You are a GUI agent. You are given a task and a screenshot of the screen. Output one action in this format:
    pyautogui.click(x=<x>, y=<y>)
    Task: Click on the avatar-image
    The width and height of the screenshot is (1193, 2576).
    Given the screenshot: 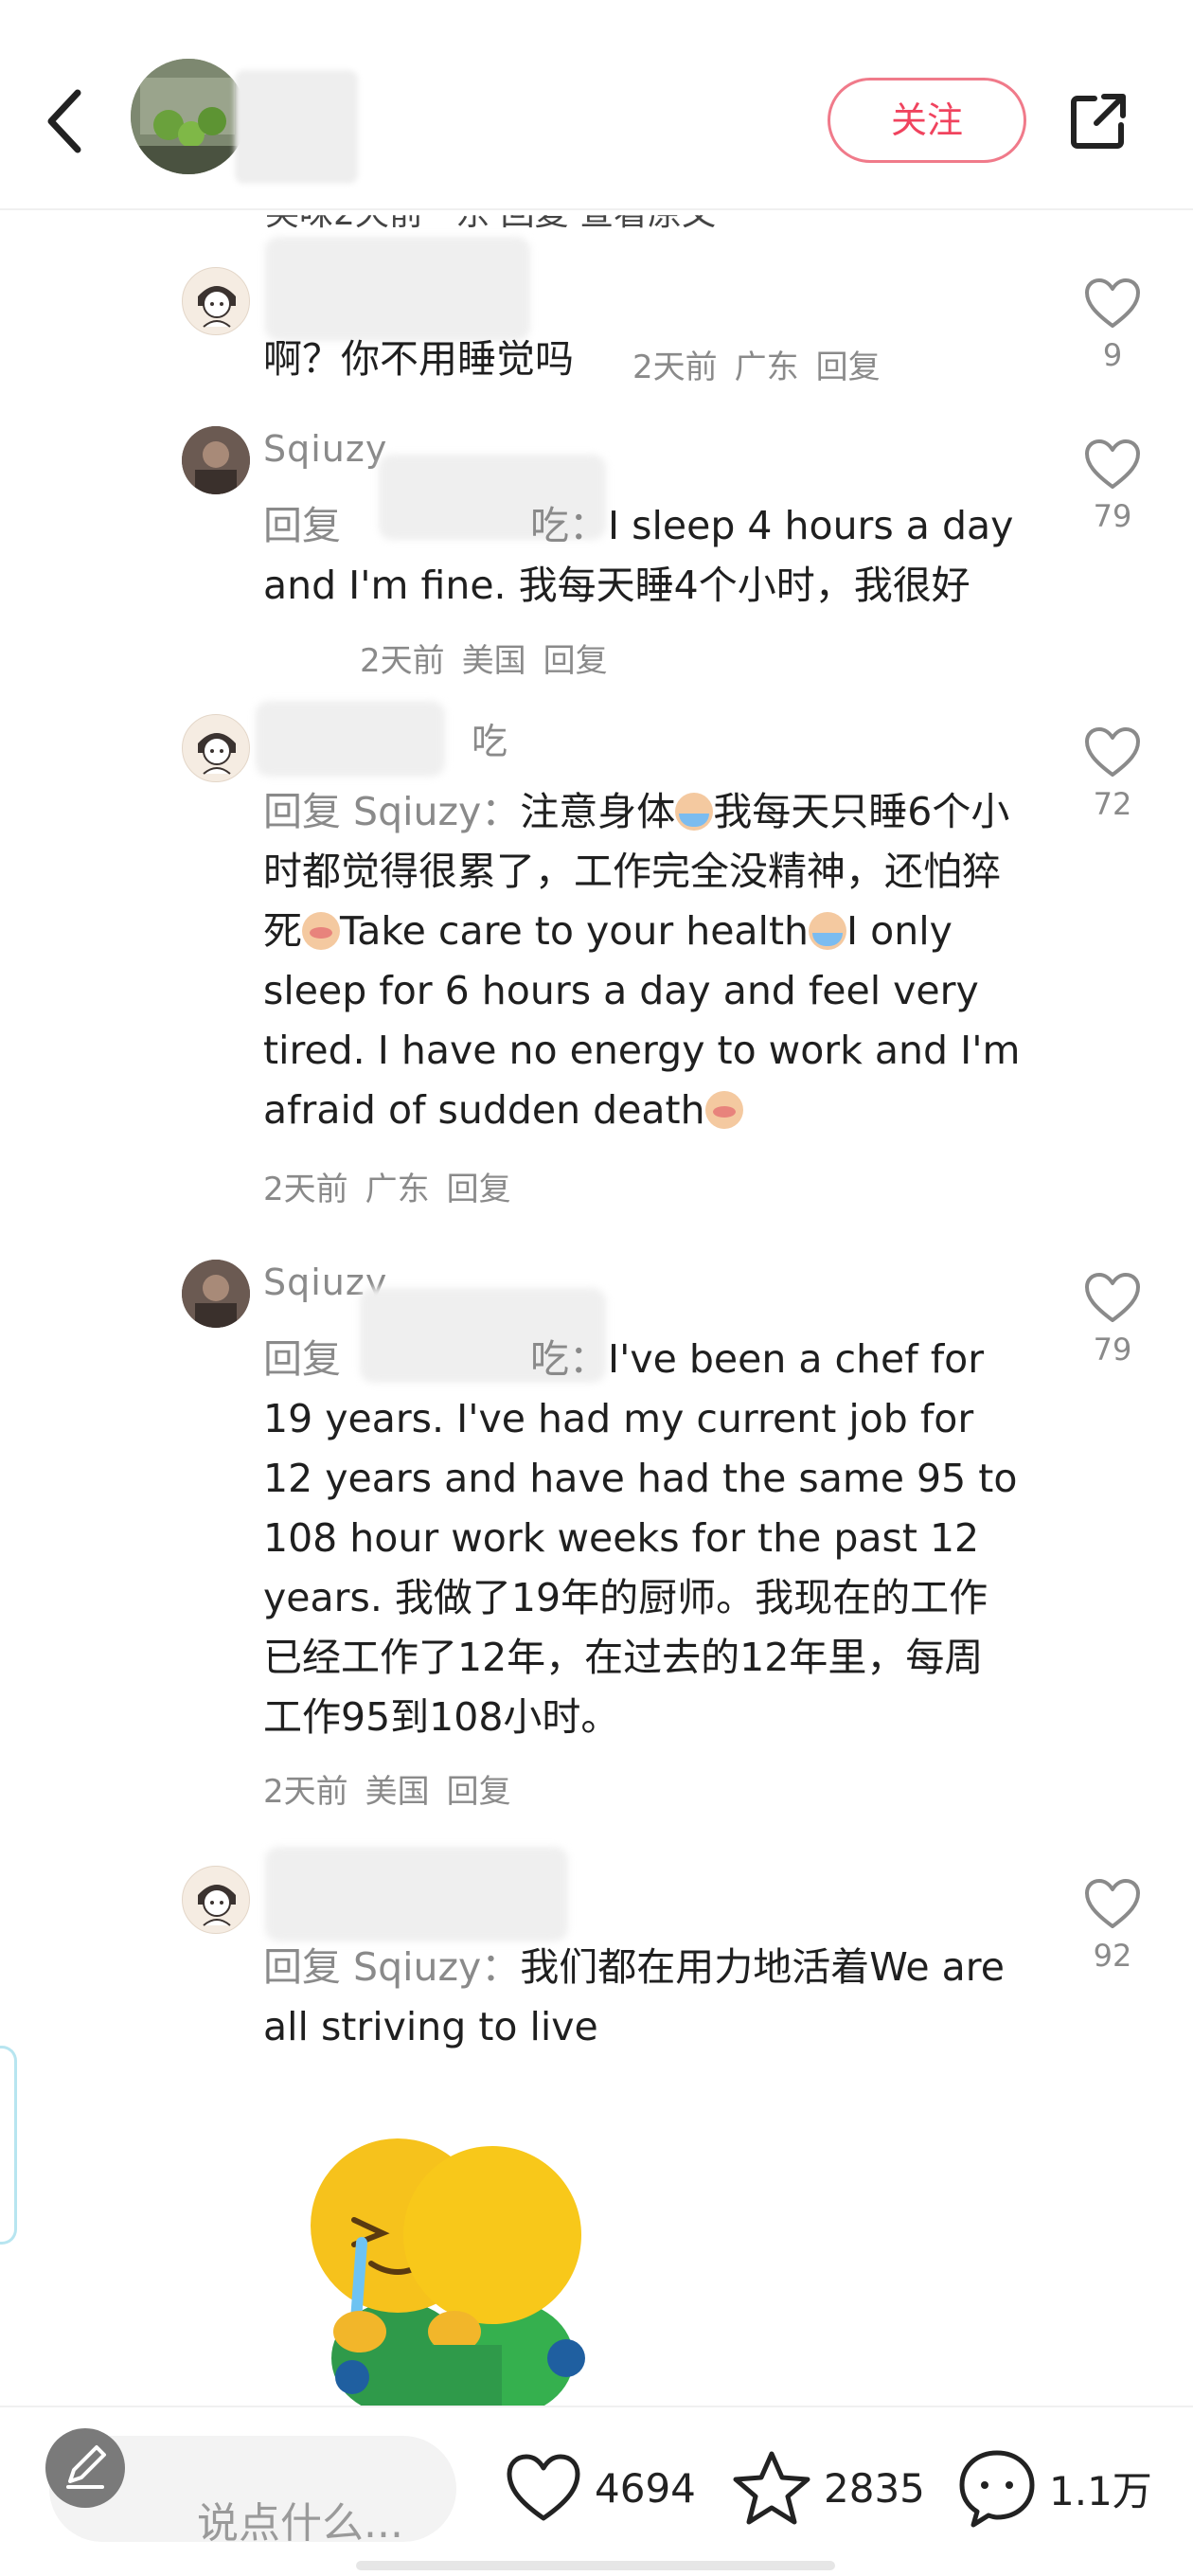 What is the action you would take?
    pyautogui.click(x=188, y=116)
    